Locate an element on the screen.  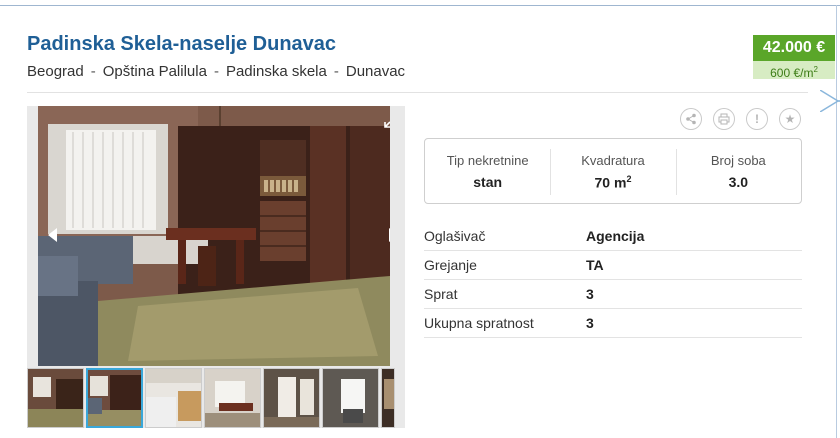
summary-area-value: 70 m2 is located at coordinates (612, 182).